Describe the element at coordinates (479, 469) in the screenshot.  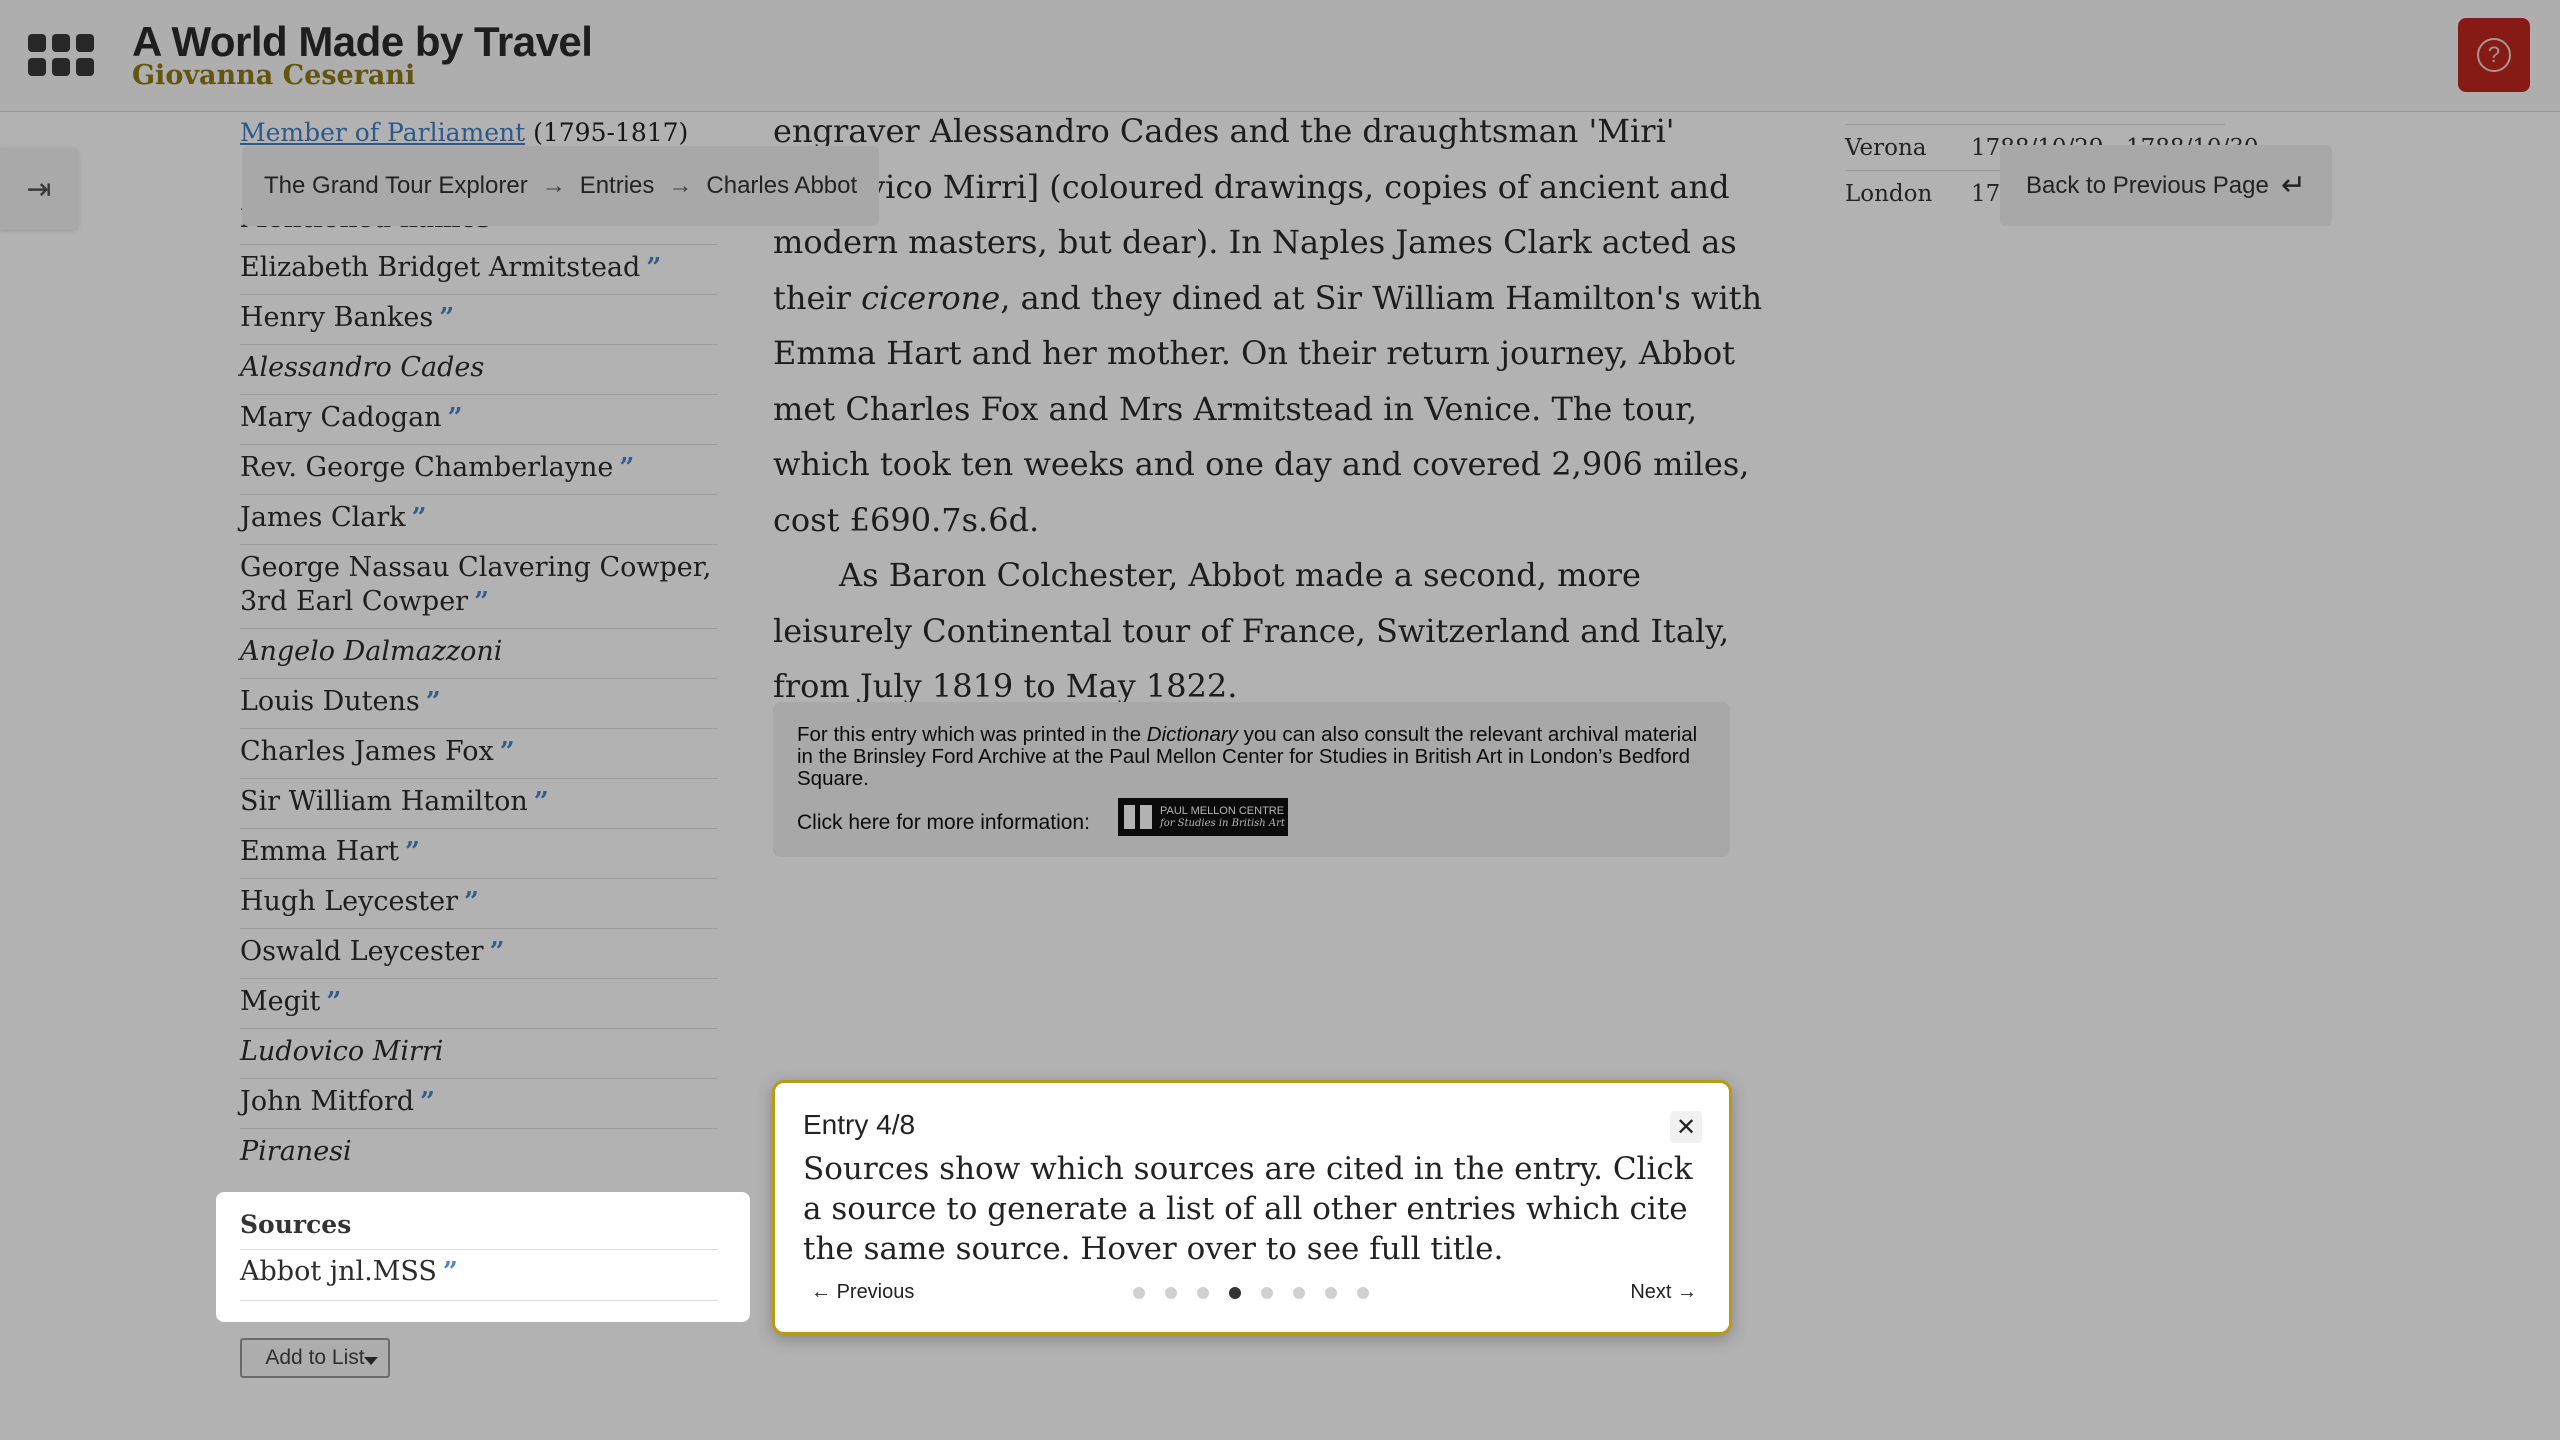
I see `mentioned-name-item: Rev. George Chamberlayne”` at that location.